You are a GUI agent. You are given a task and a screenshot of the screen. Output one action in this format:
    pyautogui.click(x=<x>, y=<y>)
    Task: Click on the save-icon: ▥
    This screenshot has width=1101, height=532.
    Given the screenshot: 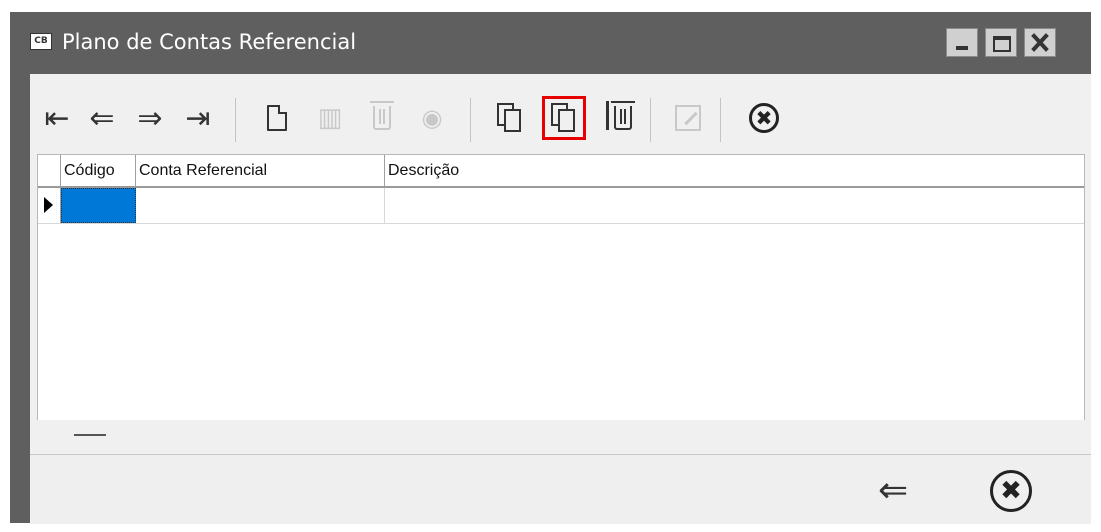 What is the action you would take?
    pyautogui.click(x=330, y=118)
    